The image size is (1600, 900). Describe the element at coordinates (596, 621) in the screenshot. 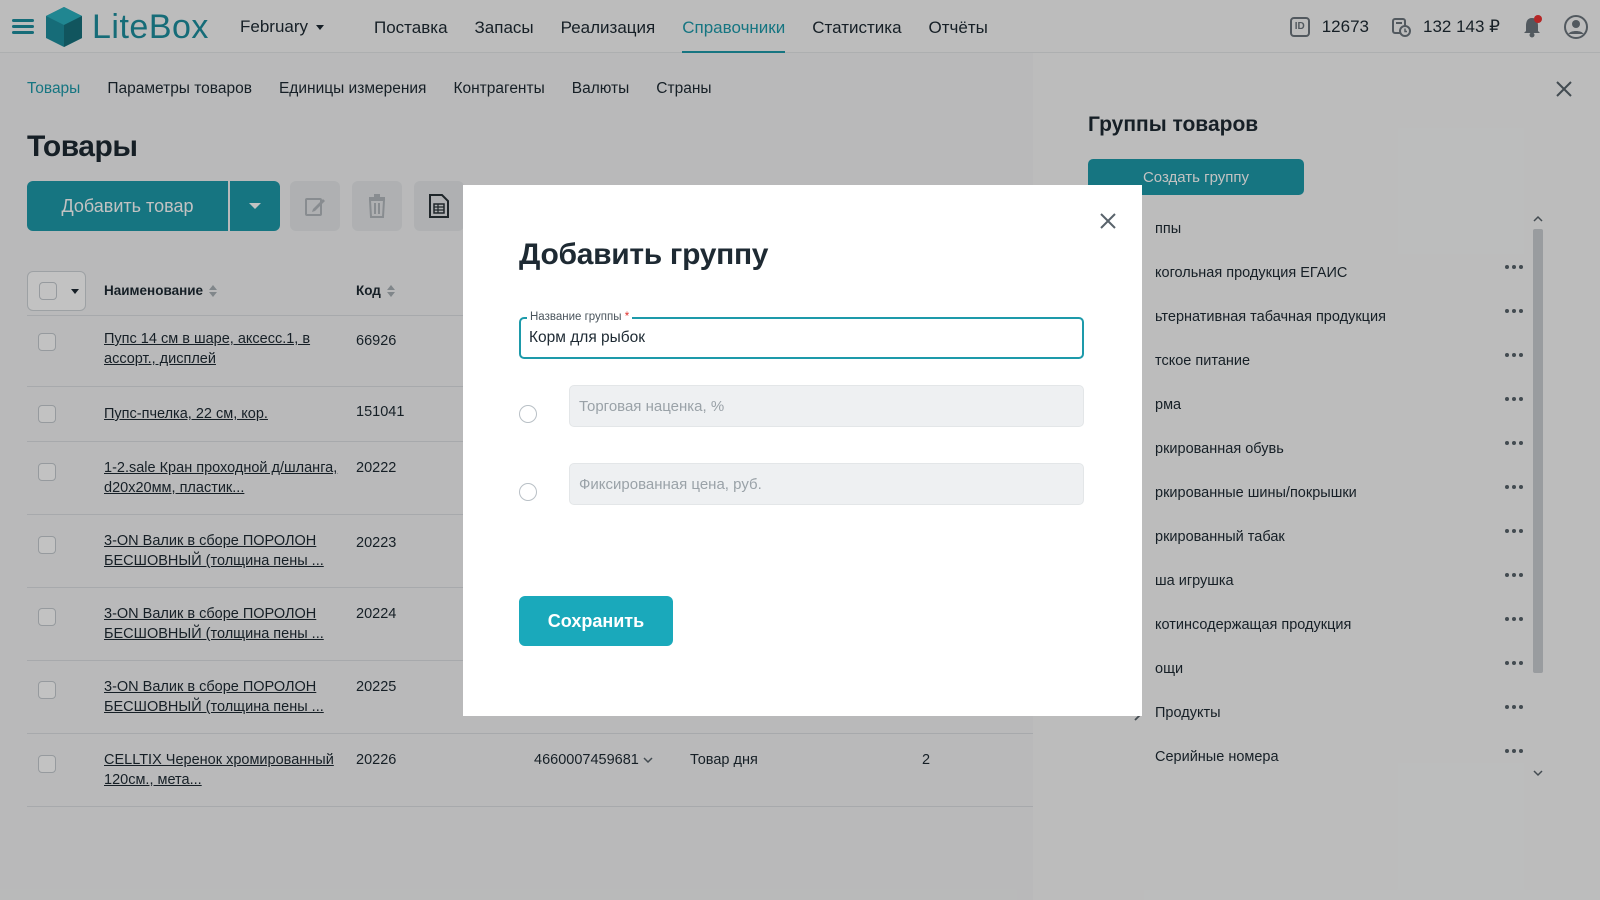

I see `save-button: Сохранить` at that location.